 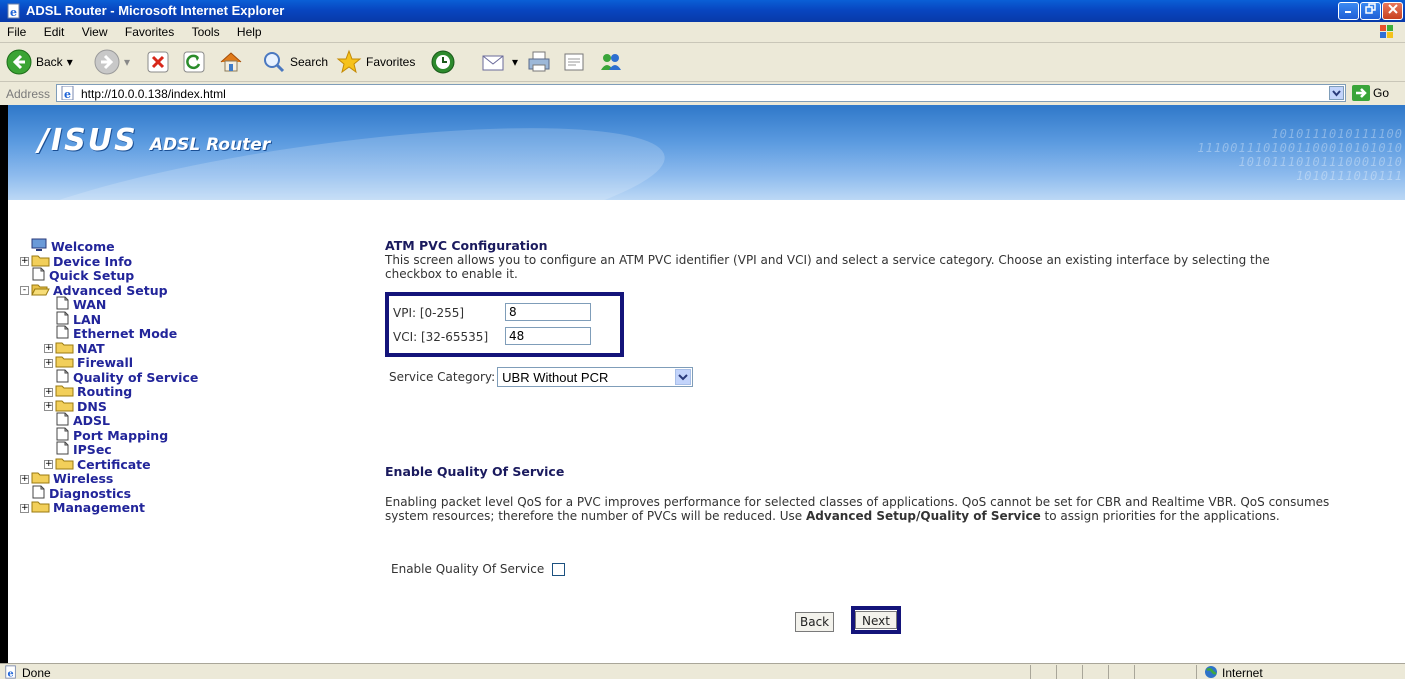 I want to click on back-button: Back ▾, so click(x=39, y=62).